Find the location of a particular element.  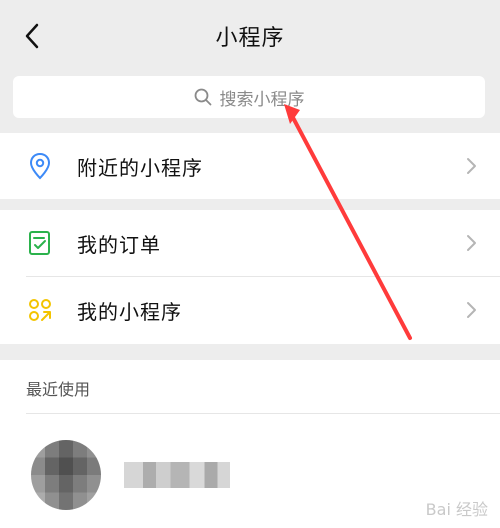

search-input: 搜索小程序 is located at coordinates (249, 97).